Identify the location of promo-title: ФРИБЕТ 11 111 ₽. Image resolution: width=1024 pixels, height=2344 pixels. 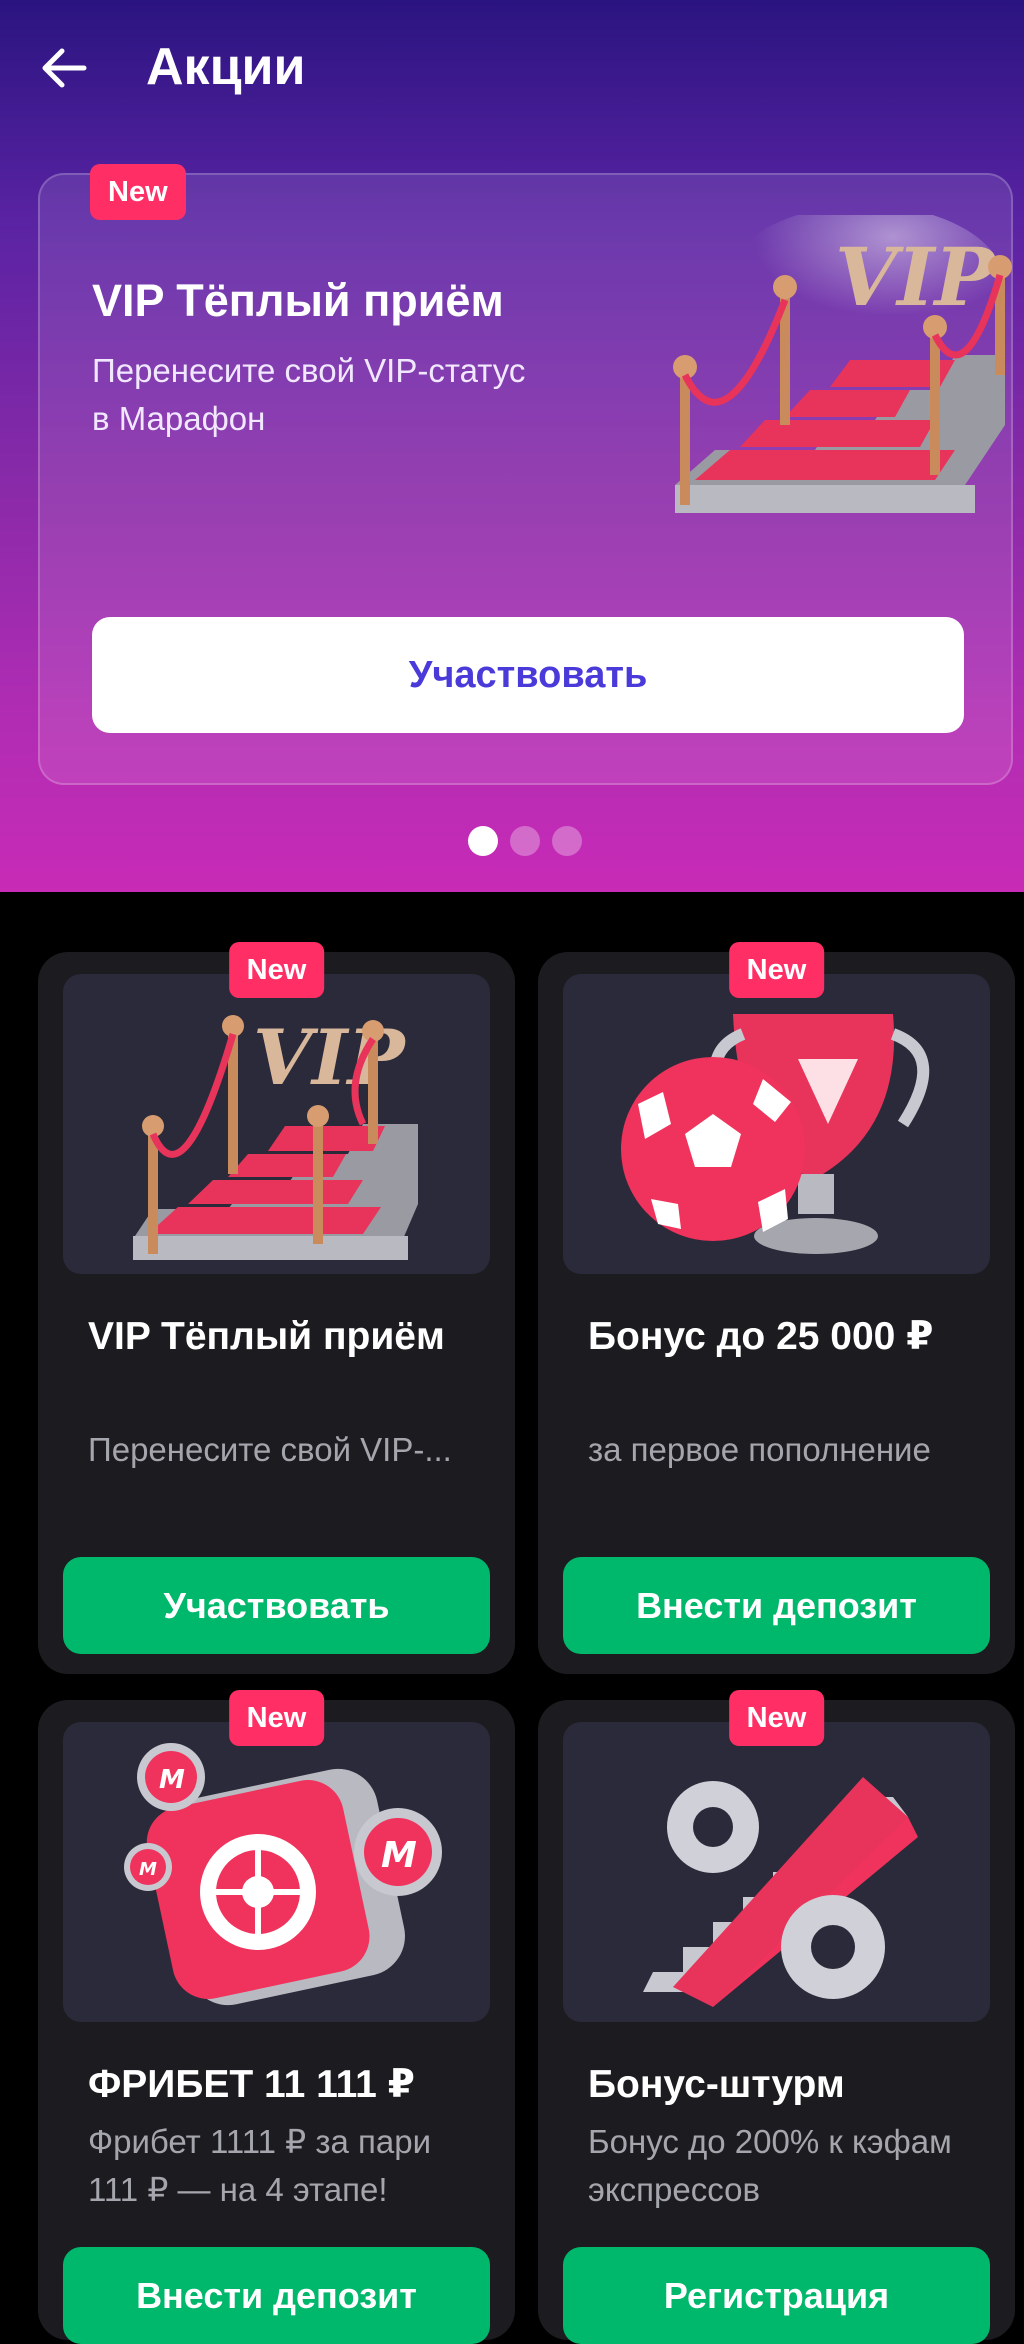
(251, 2084).